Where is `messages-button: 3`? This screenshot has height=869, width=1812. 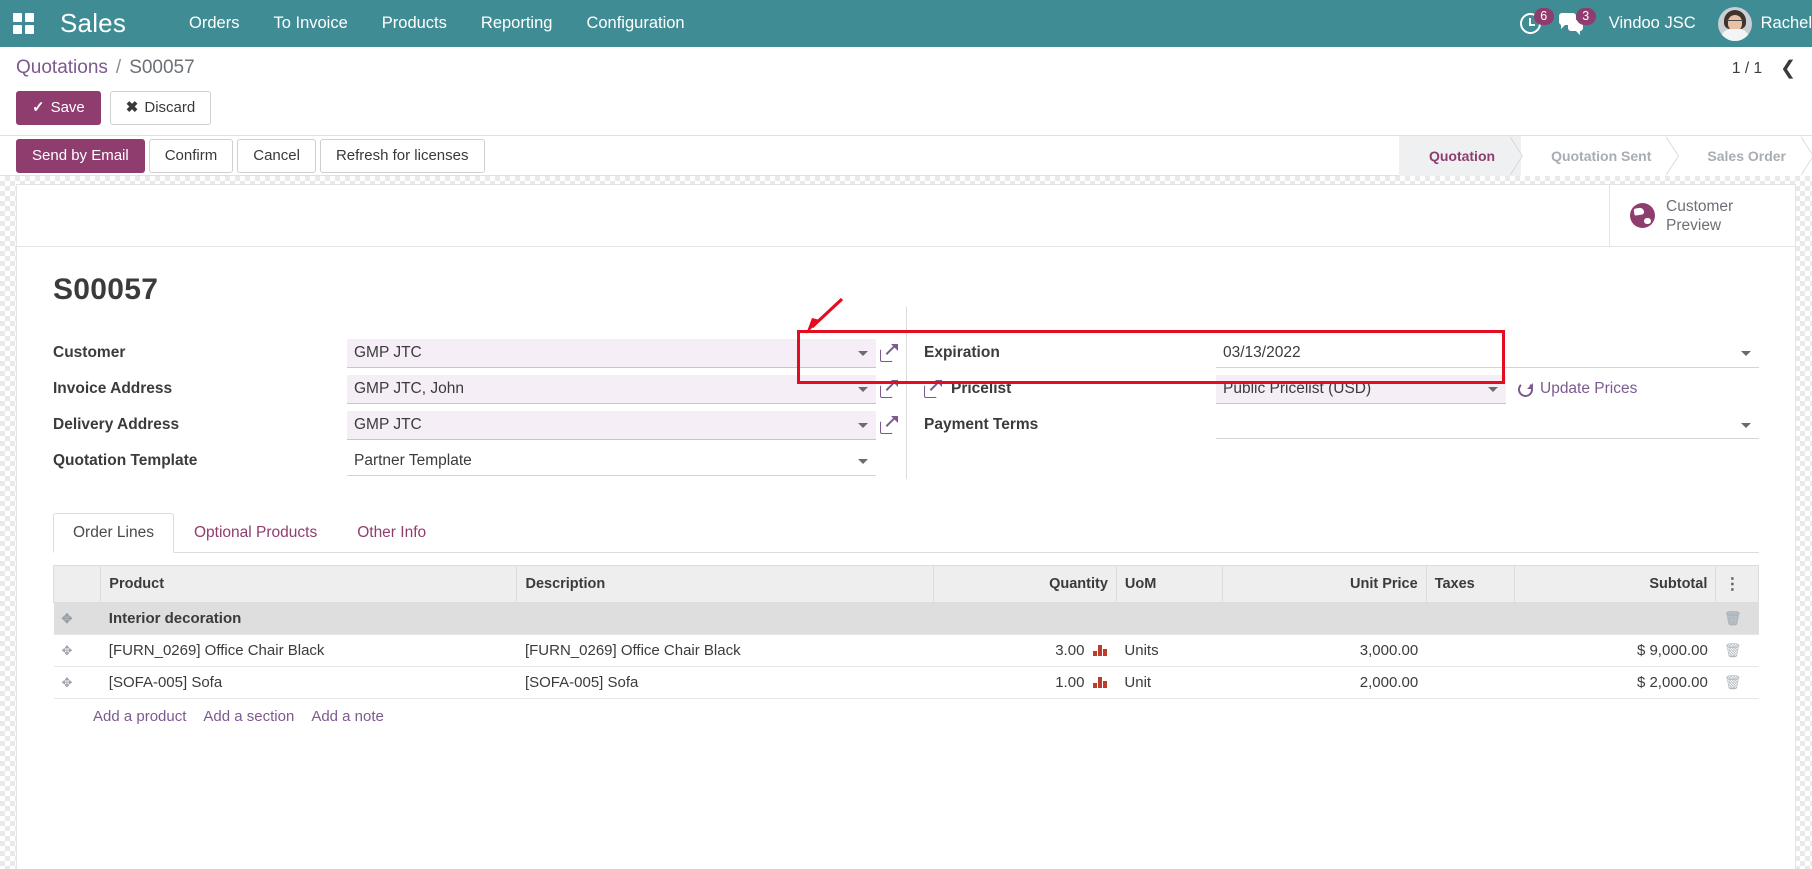 messages-button: 3 is located at coordinates (1577, 21).